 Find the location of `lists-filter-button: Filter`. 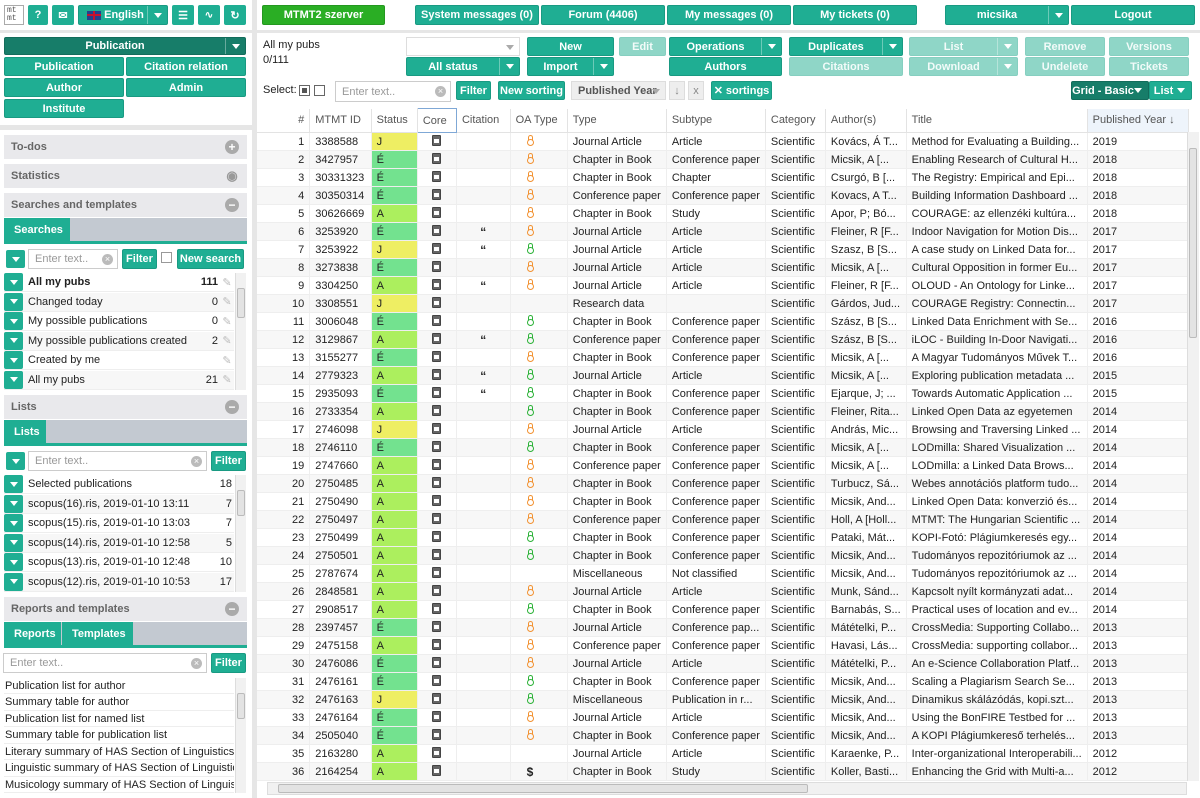

lists-filter-button: Filter is located at coordinates (228, 461).